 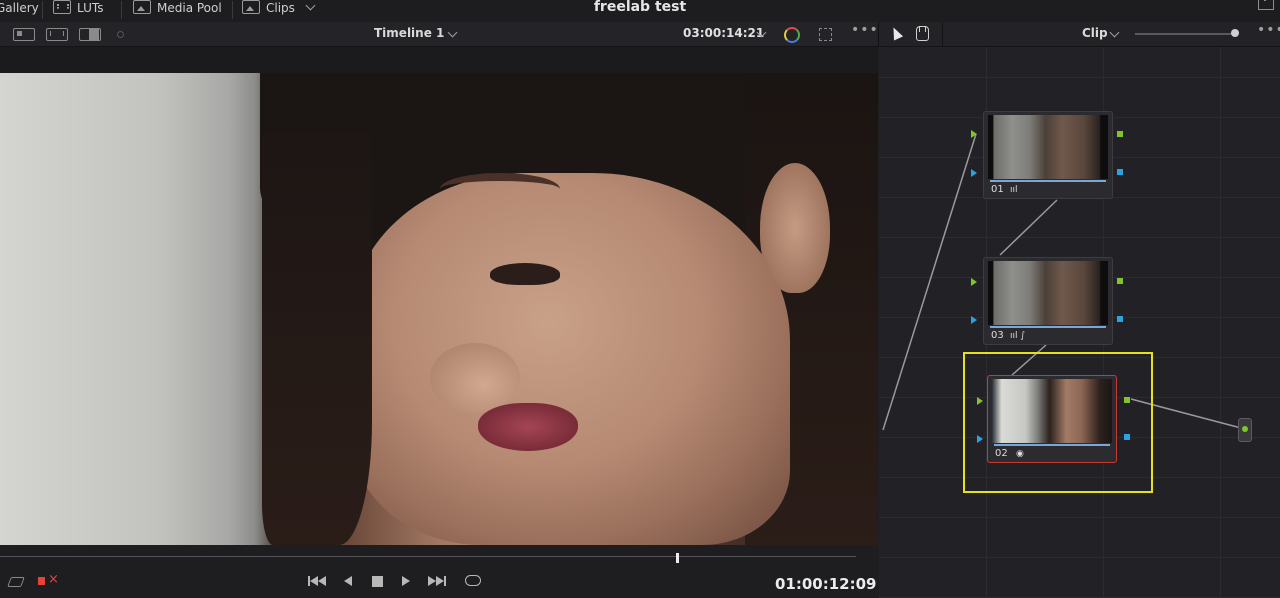 What do you see at coordinates (409, 33) in the screenshot?
I see `timeline-name: Timeline 1` at bounding box center [409, 33].